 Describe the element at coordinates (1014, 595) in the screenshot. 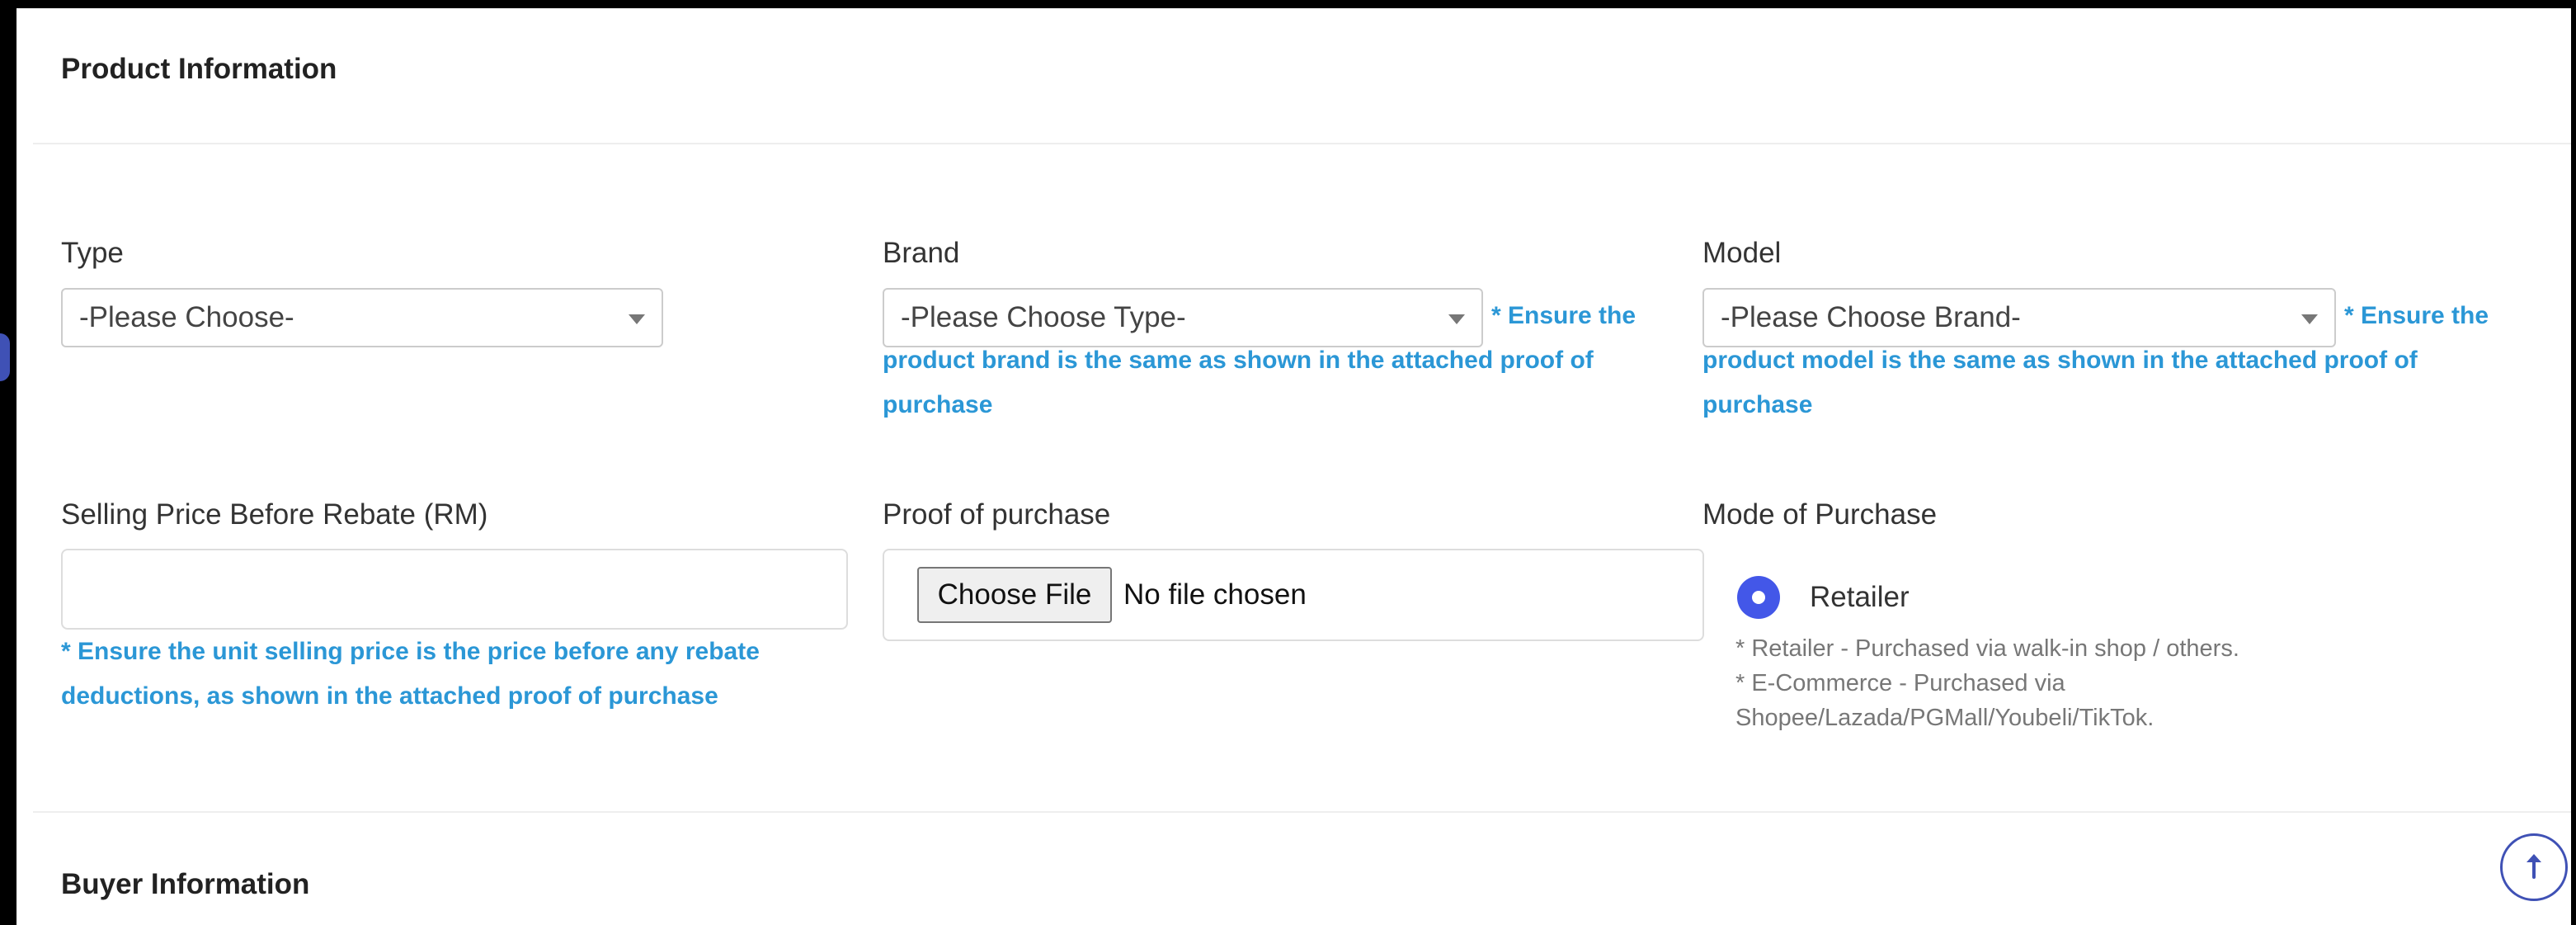

I see `choose-file-button: Choose File` at that location.